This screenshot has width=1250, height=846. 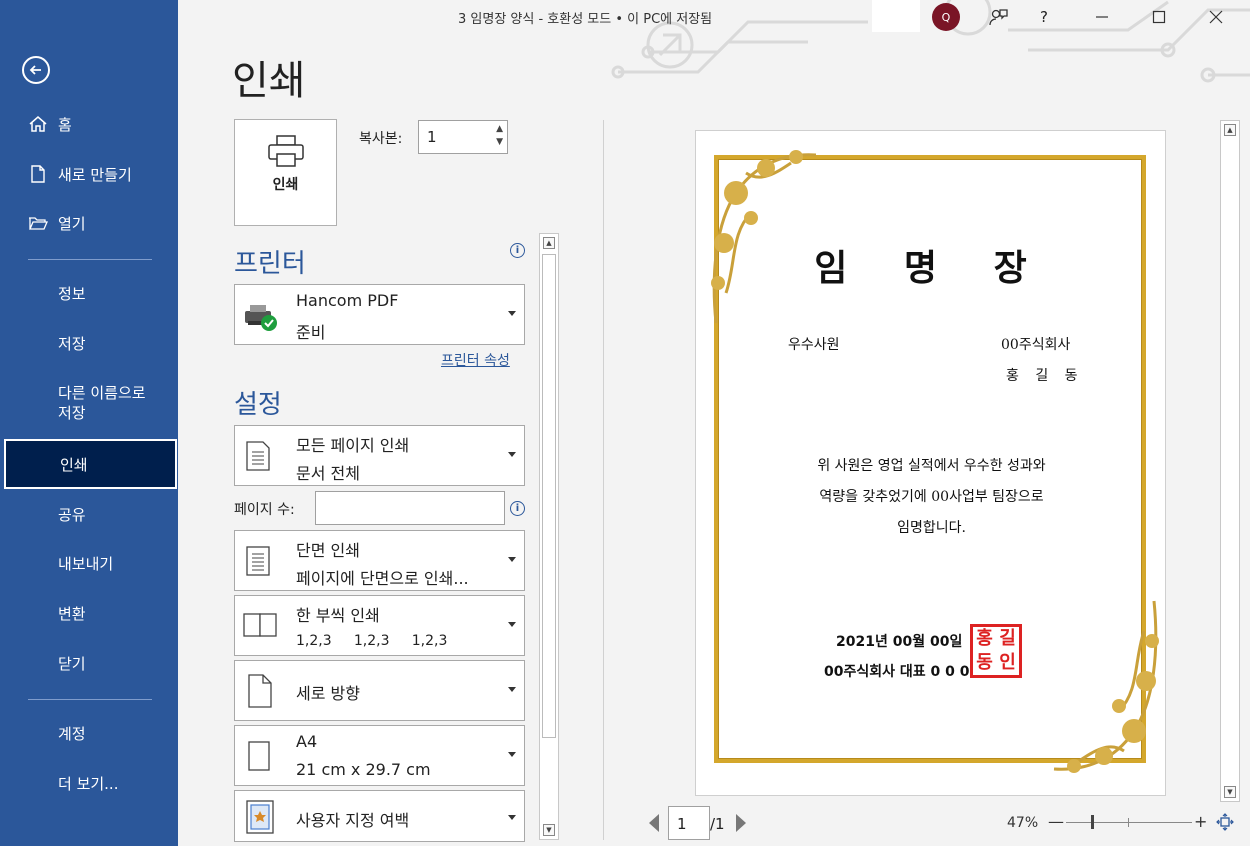 I want to click on pages-input, so click(x=410, y=508).